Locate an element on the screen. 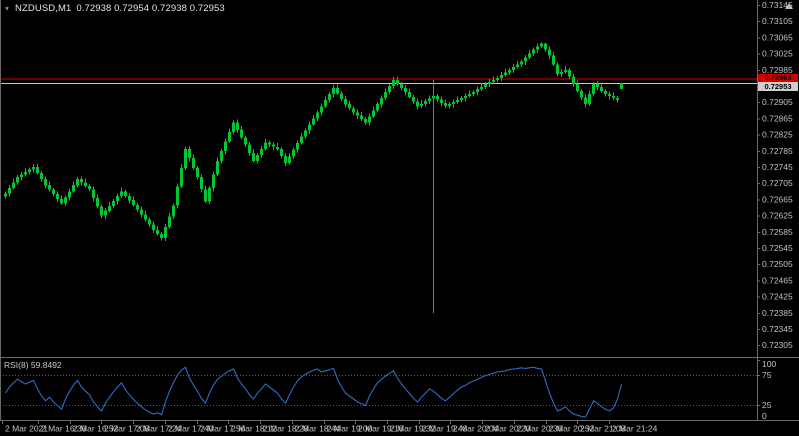 This screenshot has width=799, height=436. rsi-indicator-label: RSI(8) 59.8492 is located at coordinates (33, 365).